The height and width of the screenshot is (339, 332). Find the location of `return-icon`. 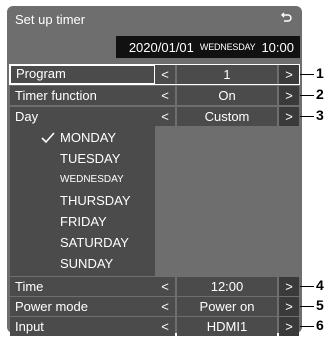

return-icon is located at coordinates (287, 17).